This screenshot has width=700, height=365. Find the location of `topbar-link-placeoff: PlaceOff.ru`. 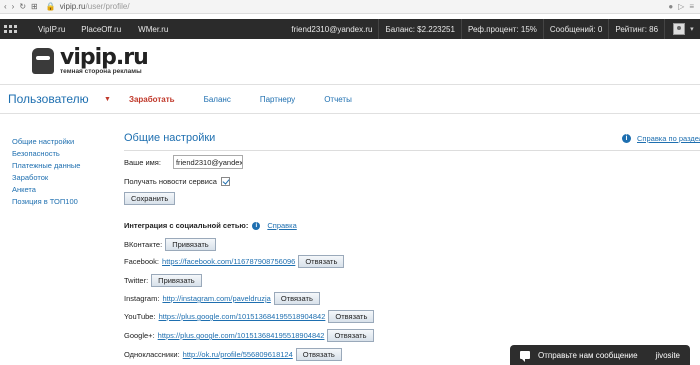

topbar-link-placeoff: PlaceOff.ru is located at coordinates (101, 29).